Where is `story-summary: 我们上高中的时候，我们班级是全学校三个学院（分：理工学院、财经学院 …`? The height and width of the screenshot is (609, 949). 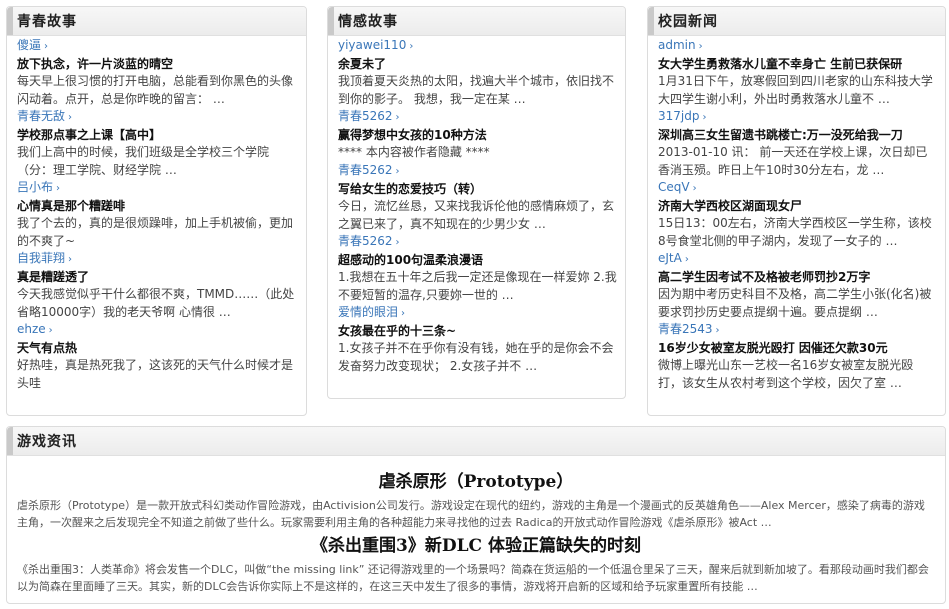 story-summary: 我们上高中的时候，我们班级是全学校三个学院（分：理工学院、财经学院 … is located at coordinates (143, 161).